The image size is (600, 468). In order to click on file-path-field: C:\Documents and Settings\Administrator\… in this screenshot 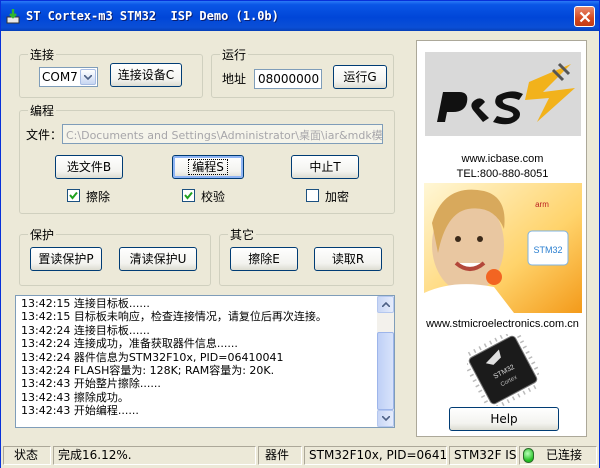, I will do `click(222, 134)`.